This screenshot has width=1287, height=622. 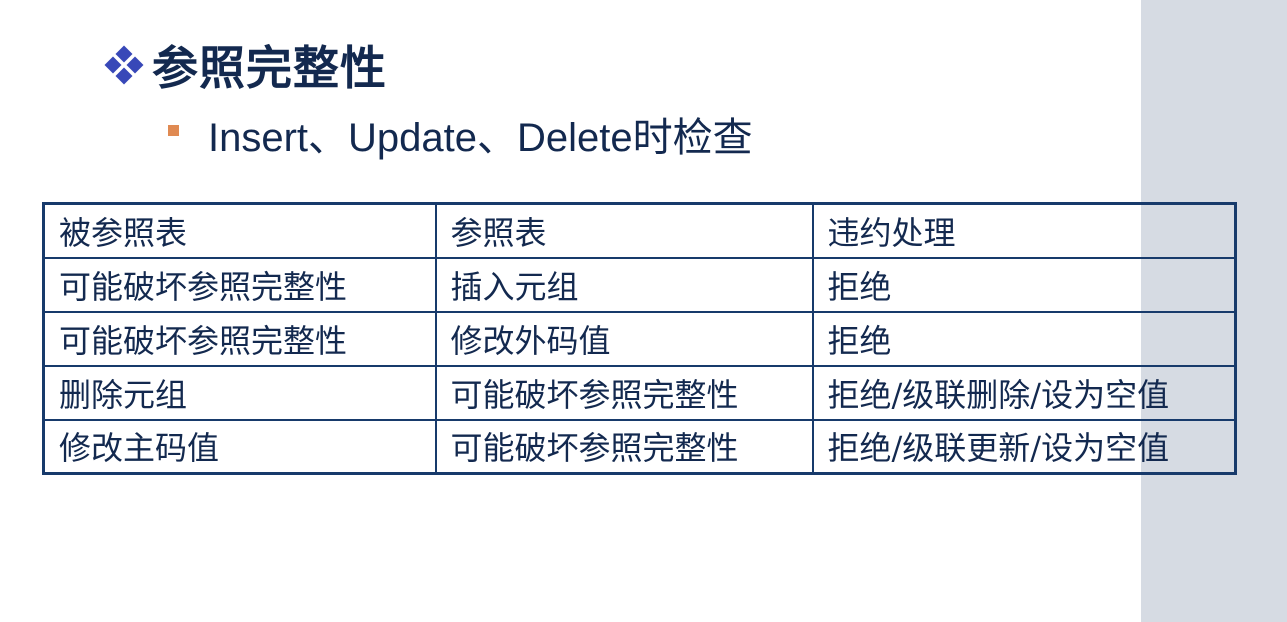 I want to click on slide-heading: 参照完整性, so click(x=245, y=65).